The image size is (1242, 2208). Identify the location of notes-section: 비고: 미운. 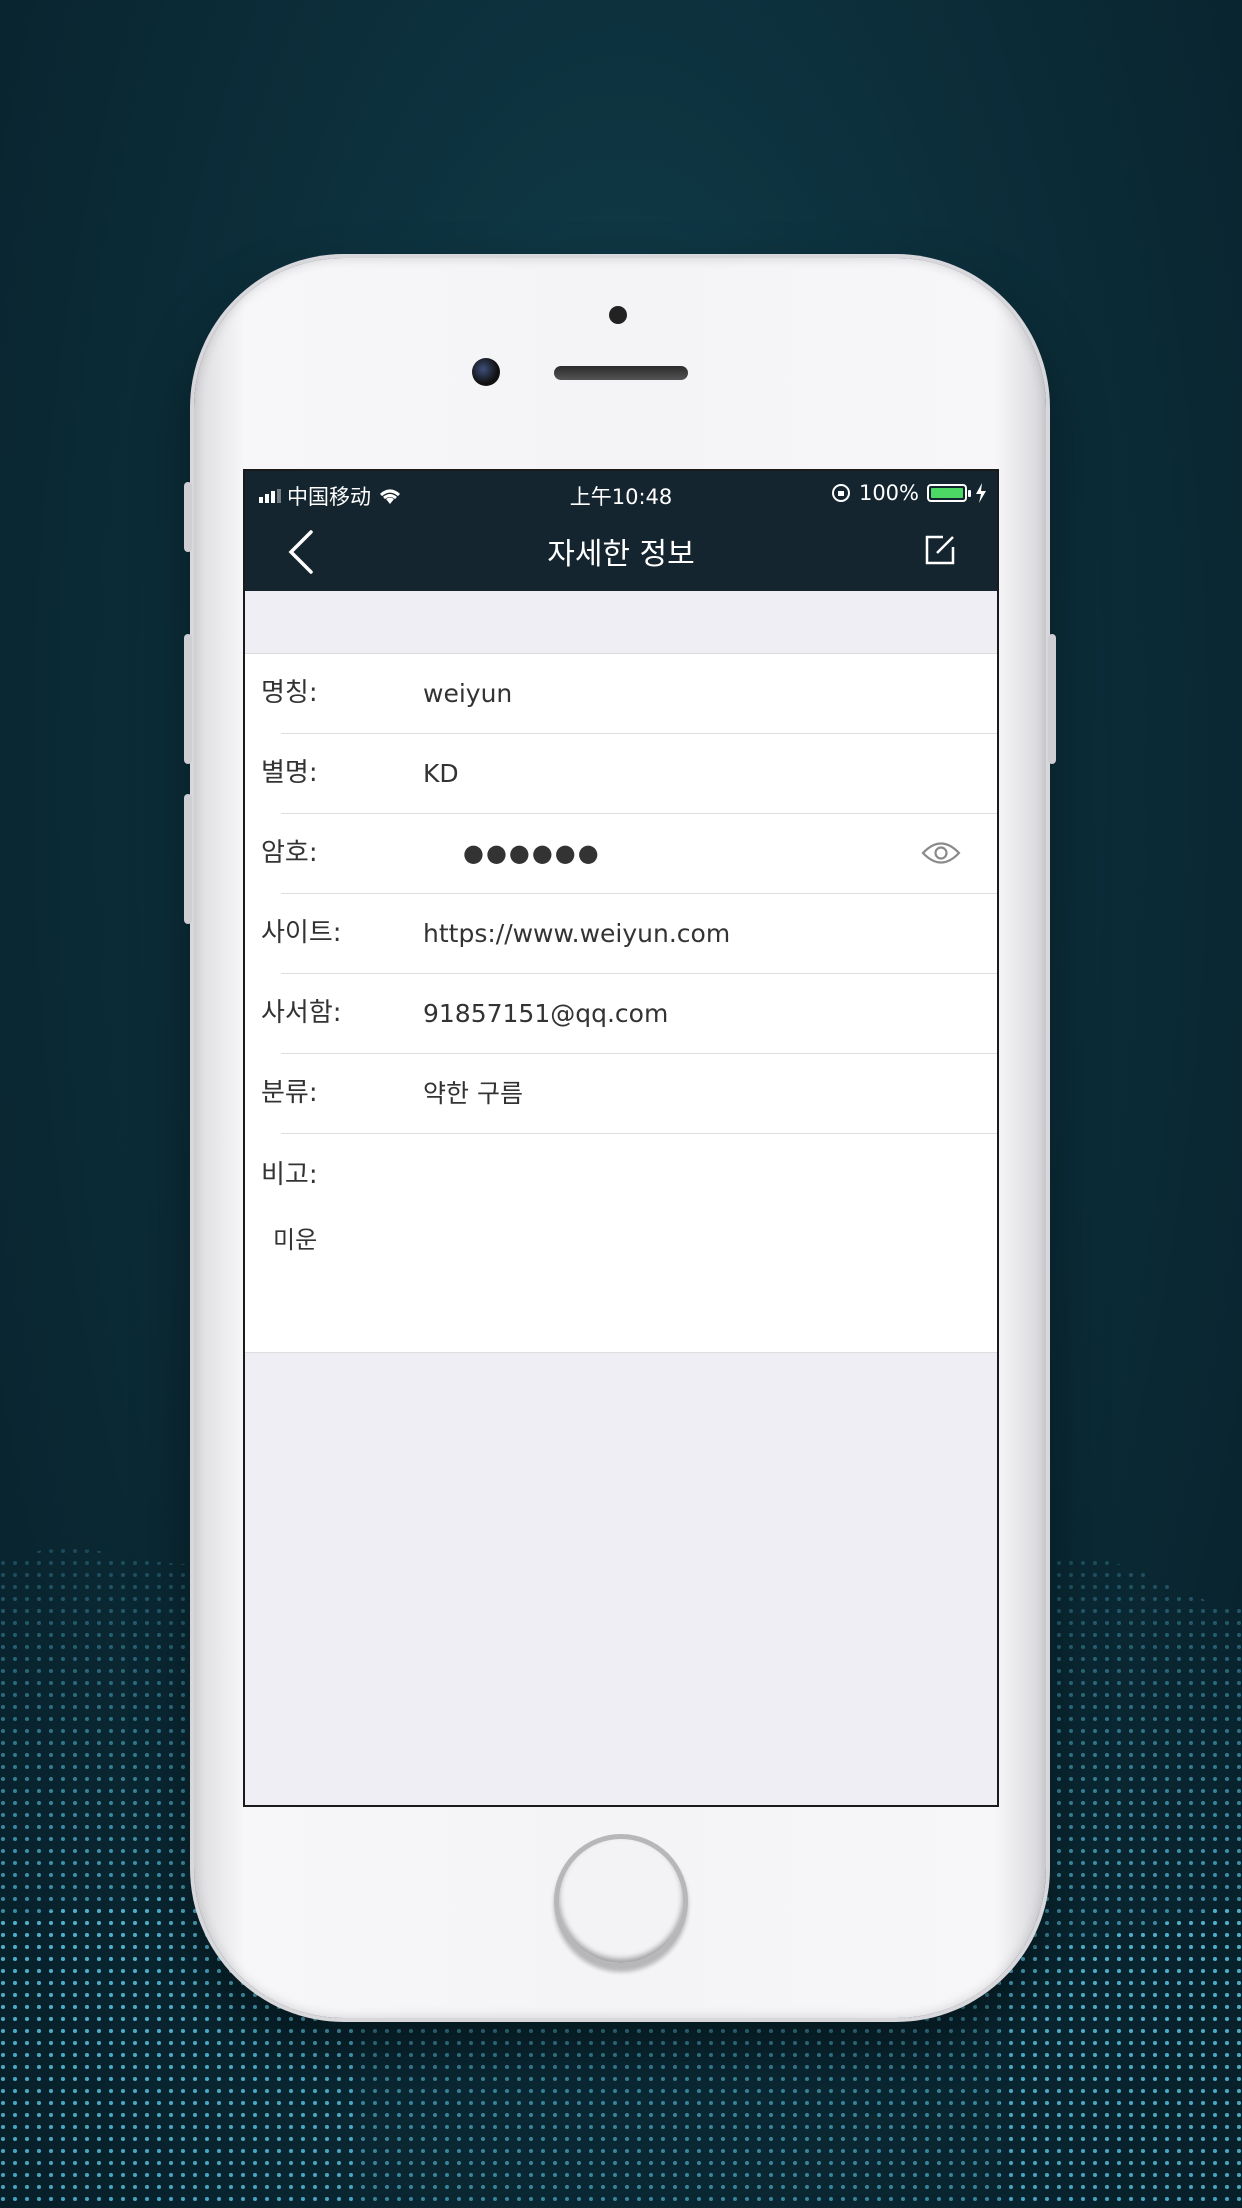
(621, 1243).